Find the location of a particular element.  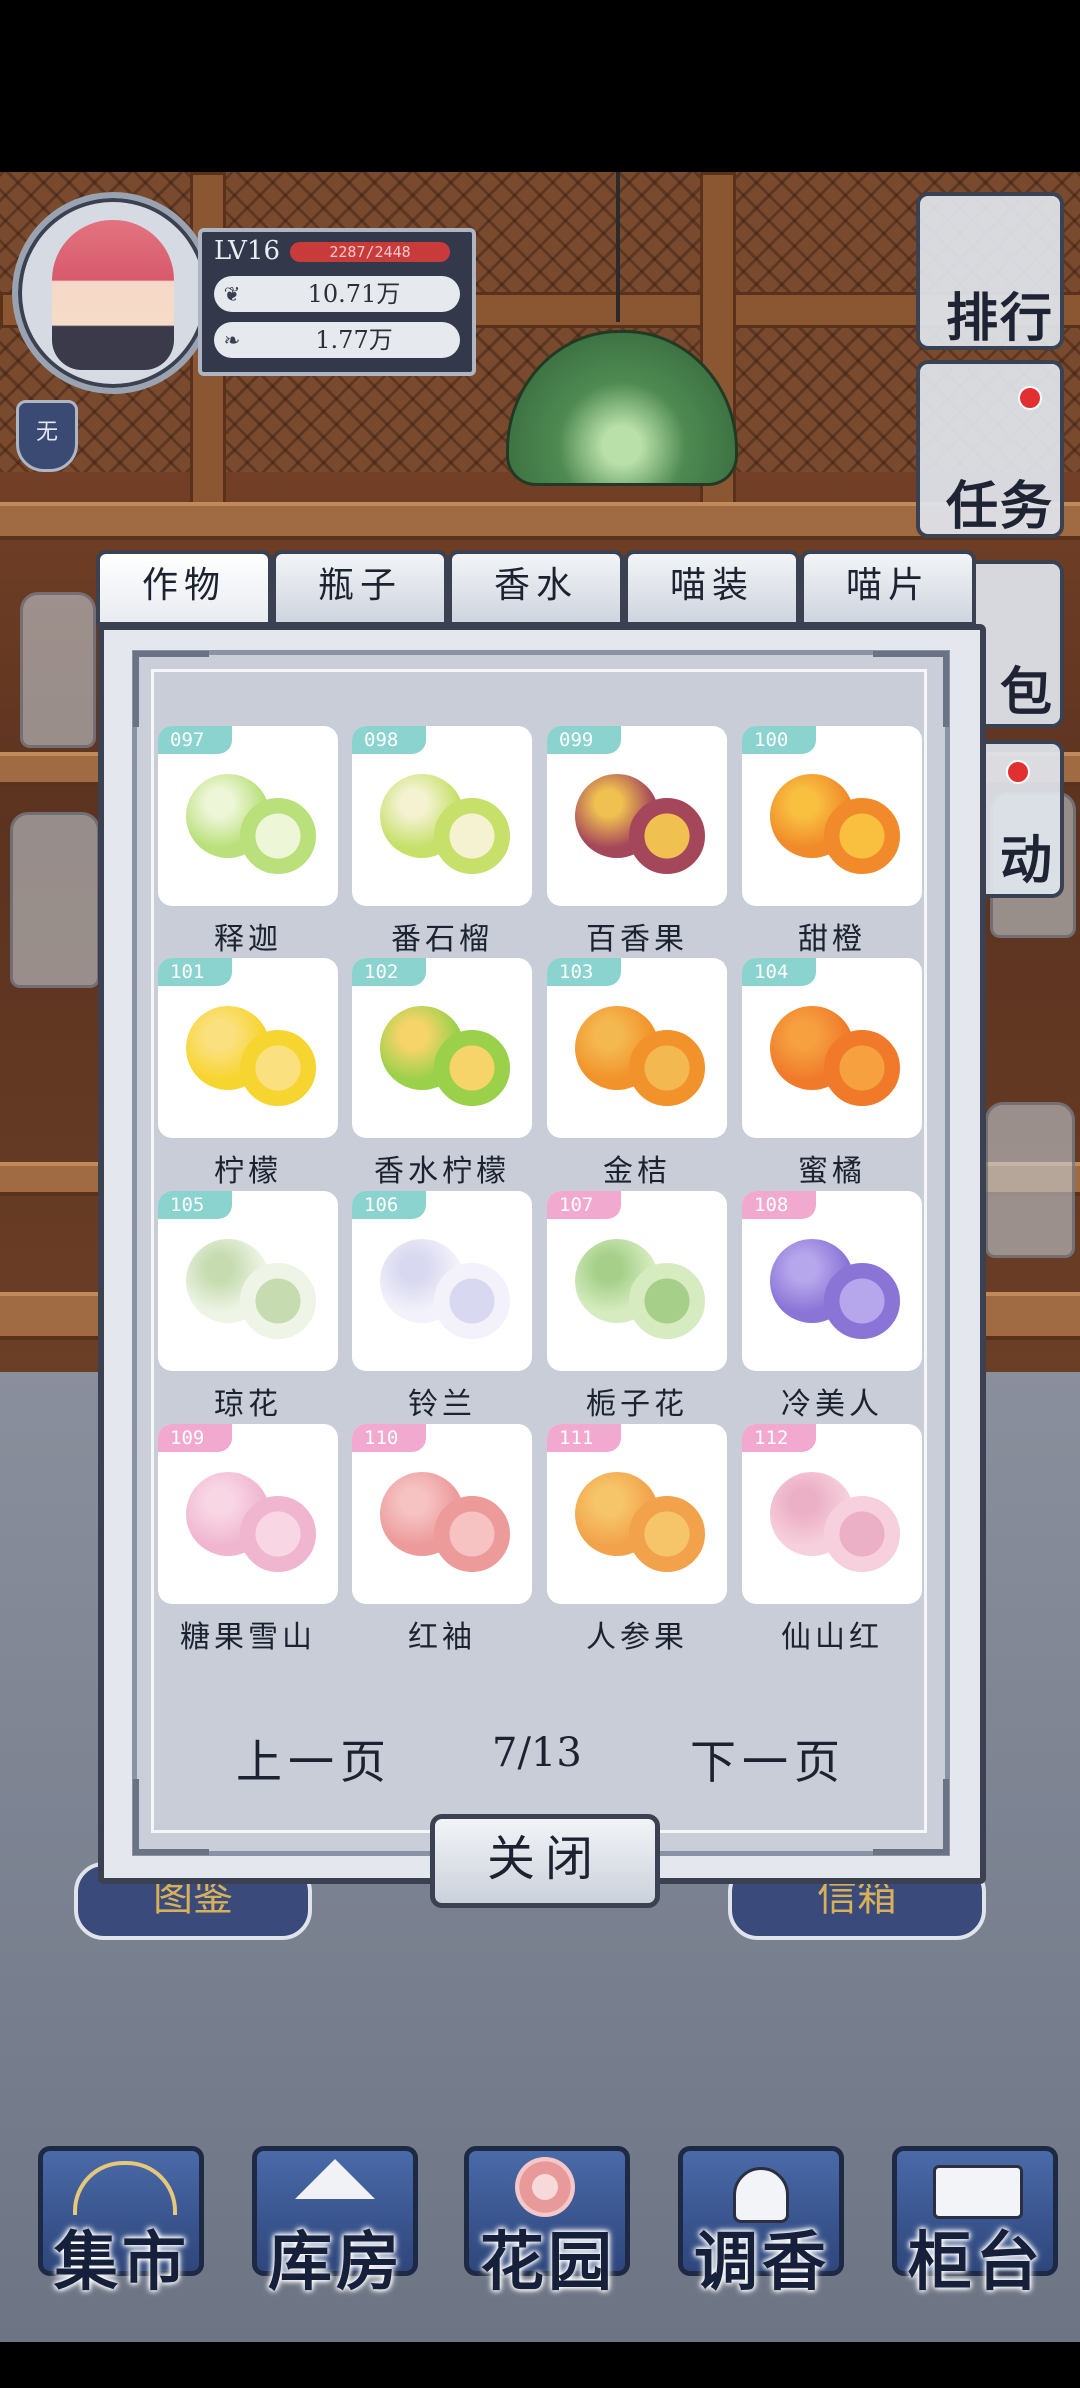

passion-fruit-icon is located at coordinates (638, 822).